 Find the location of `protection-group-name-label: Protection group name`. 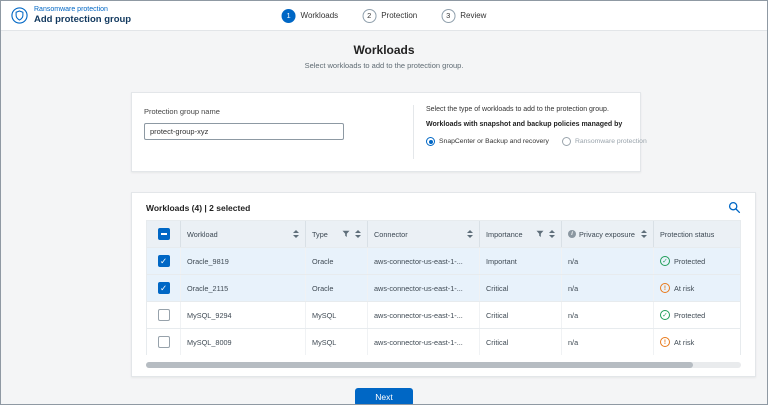

protection-group-name-label: Protection group name is located at coordinates (182, 111).